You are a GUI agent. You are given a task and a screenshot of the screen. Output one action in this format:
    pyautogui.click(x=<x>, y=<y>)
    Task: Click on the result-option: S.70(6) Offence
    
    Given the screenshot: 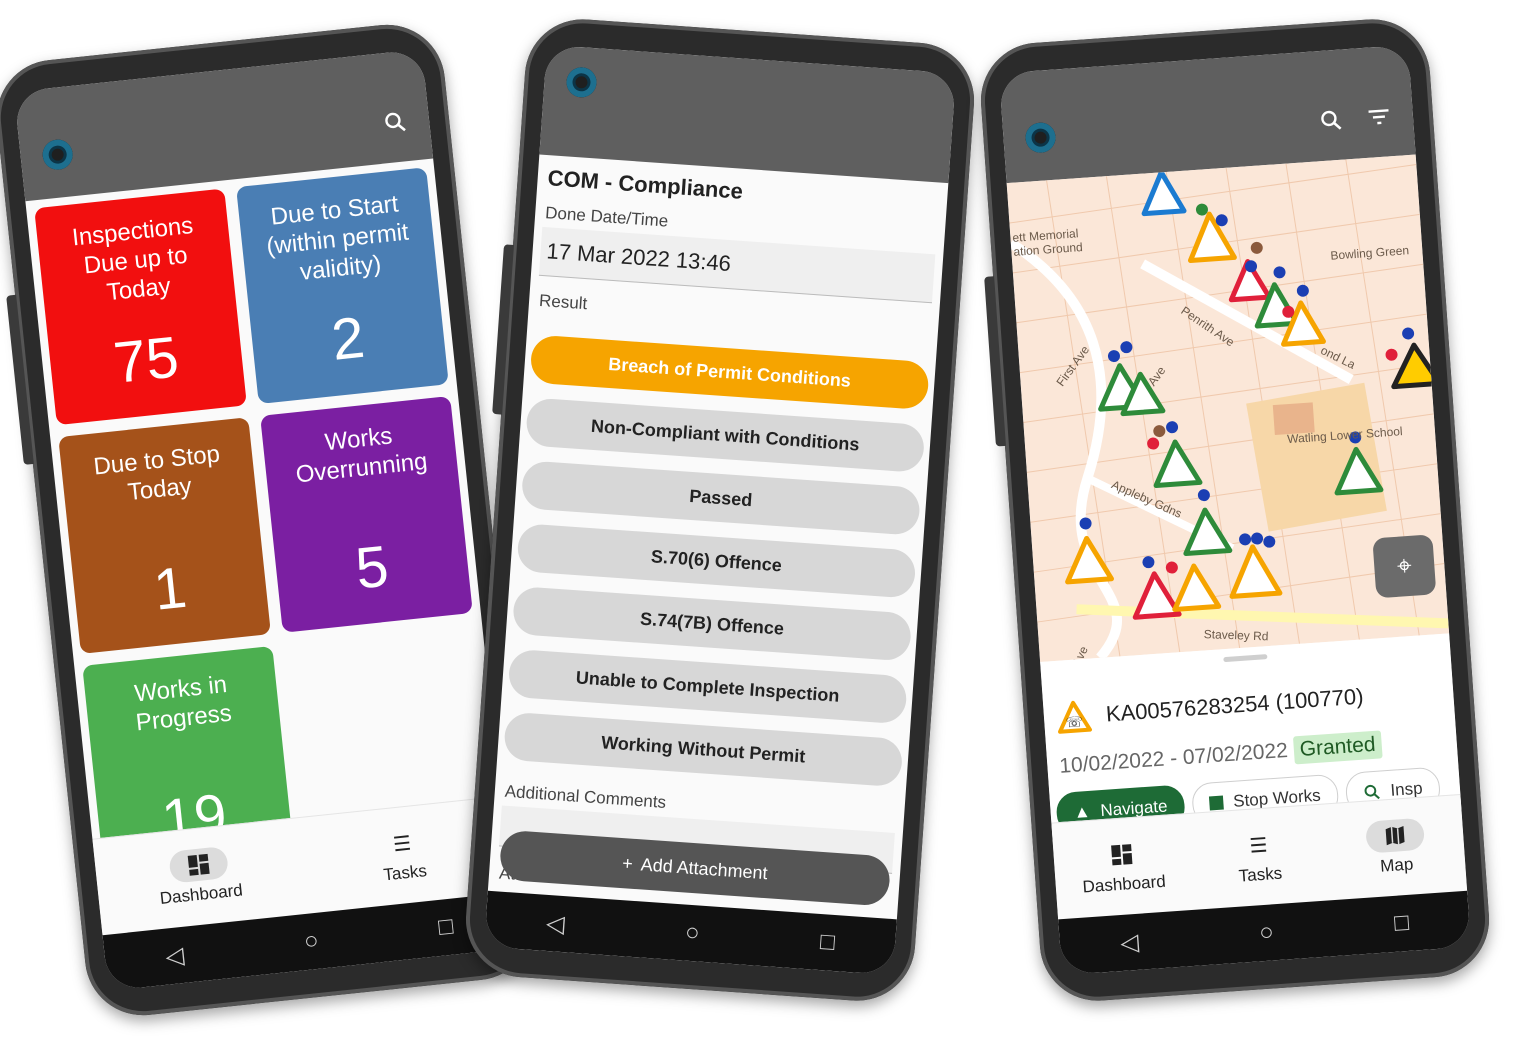 What is the action you would take?
    pyautogui.click(x=716, y=561)
    